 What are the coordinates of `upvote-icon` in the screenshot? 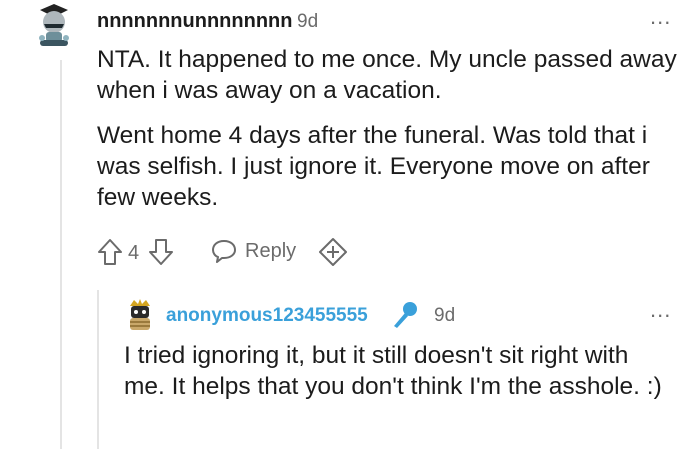 It's located at (110, 252).